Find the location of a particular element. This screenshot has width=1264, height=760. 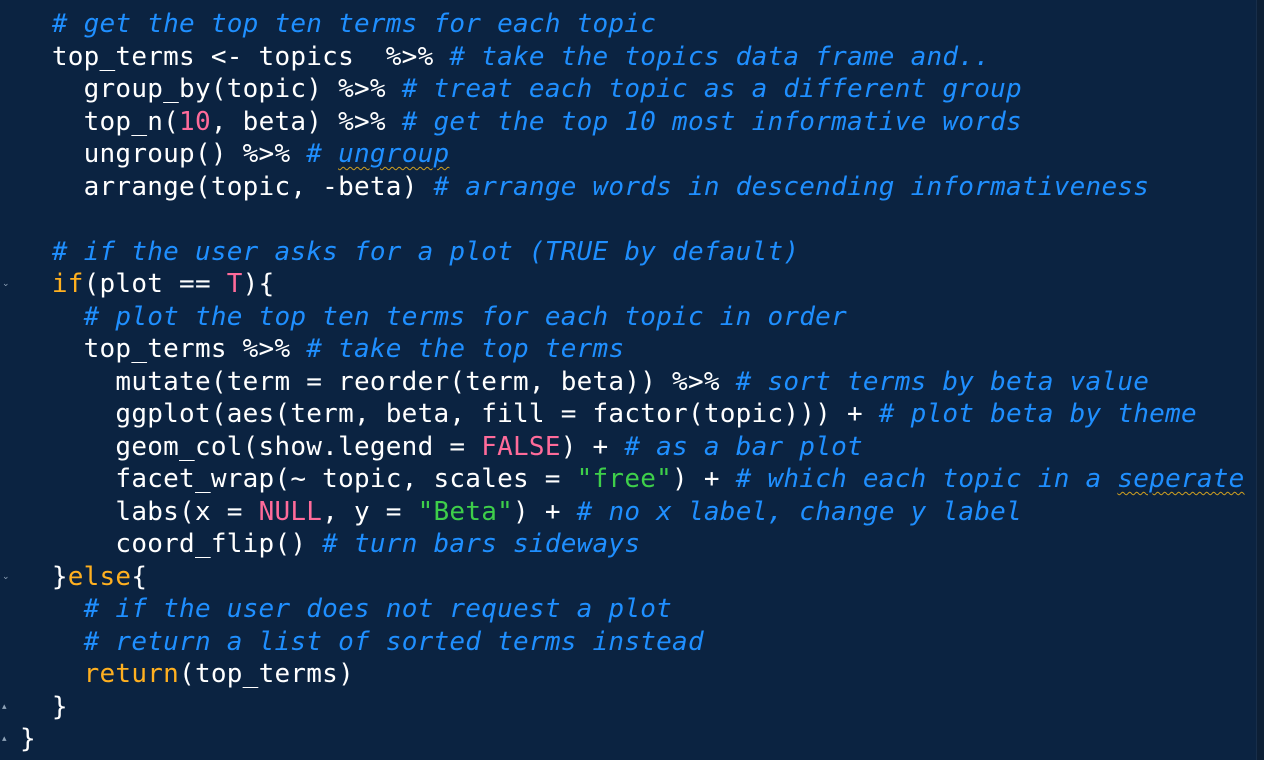

code-comment: # get the top 10 most informative words is located at coordinates (711, 121).